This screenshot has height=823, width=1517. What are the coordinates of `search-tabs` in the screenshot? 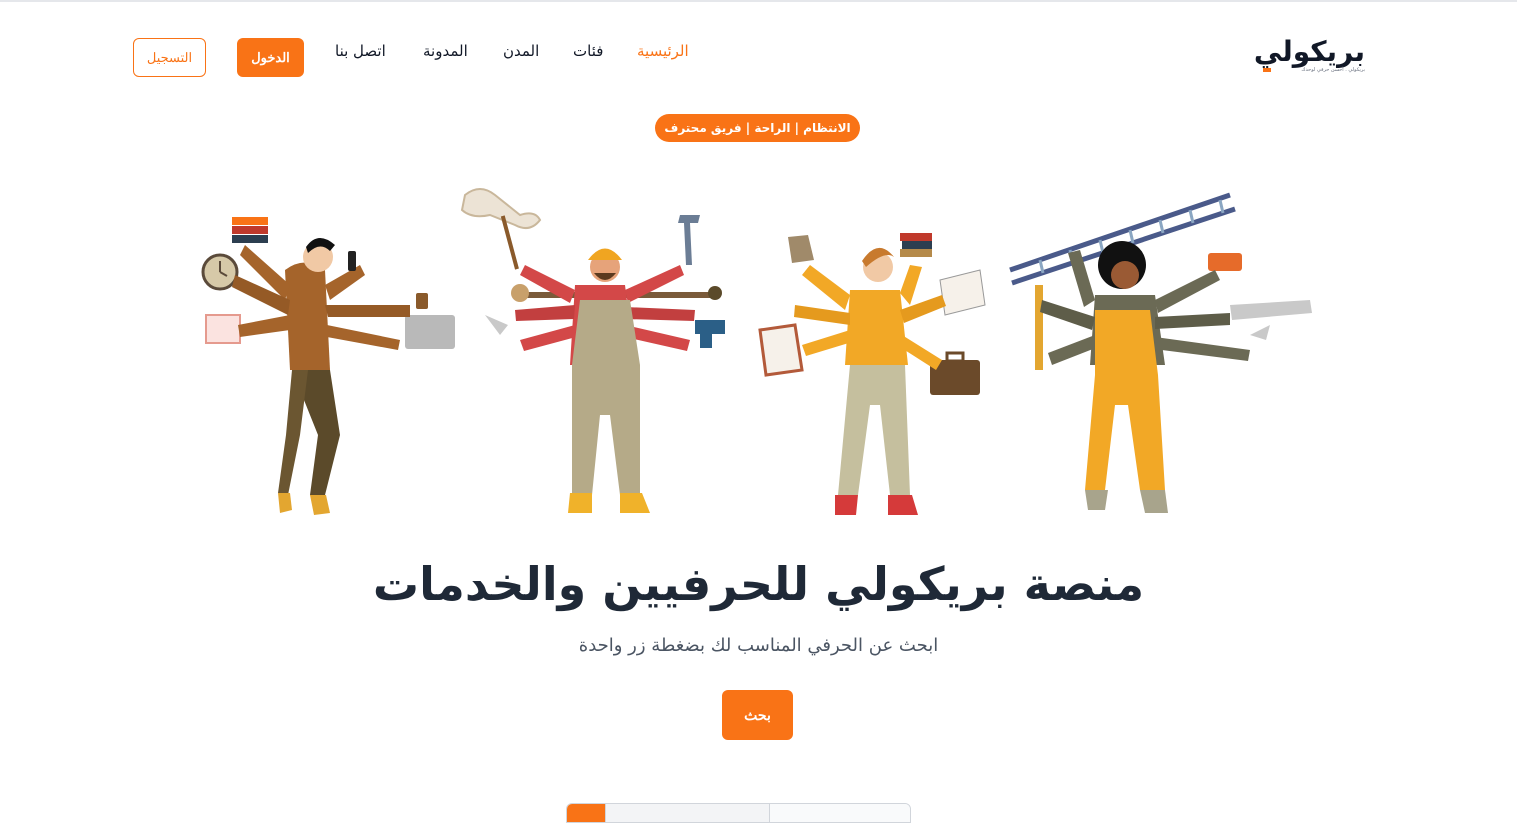 It's located at (738, 813).